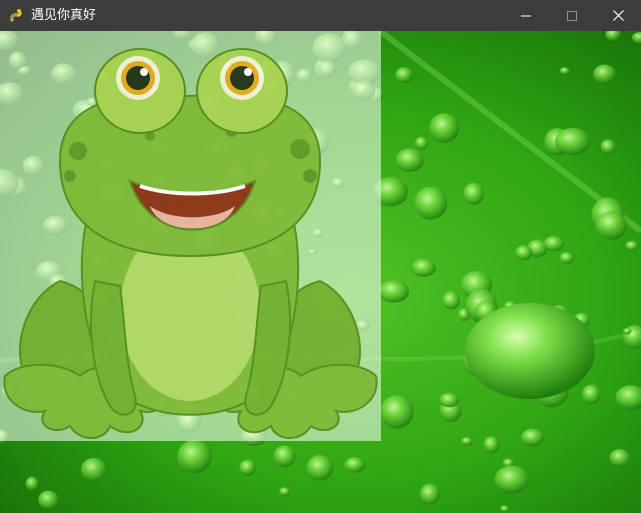 This screenshot has height=513, width=641. What do you see at coordinates (64, 15) in the screenshot?
I see `window-title: 遇见你真好` at bounding box center [64, 15].